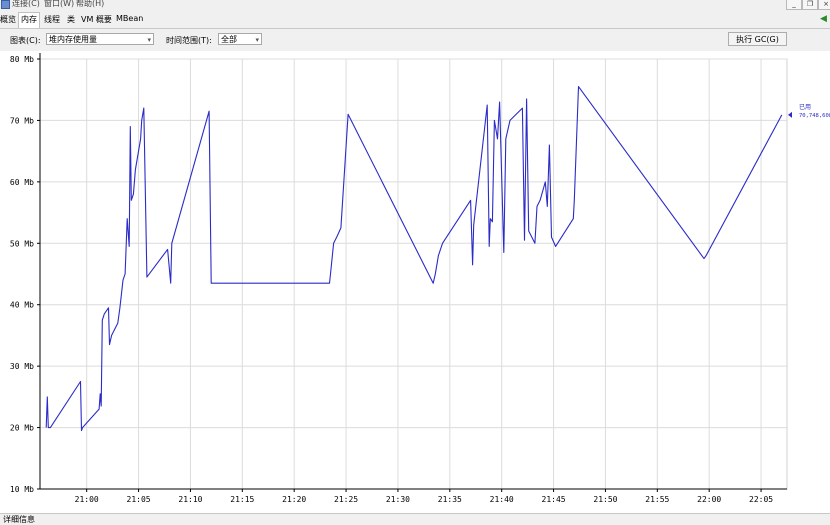 This screenshot has height=525, width=830. I want to click on x-tick-label: 21:55, so click(657, 499).